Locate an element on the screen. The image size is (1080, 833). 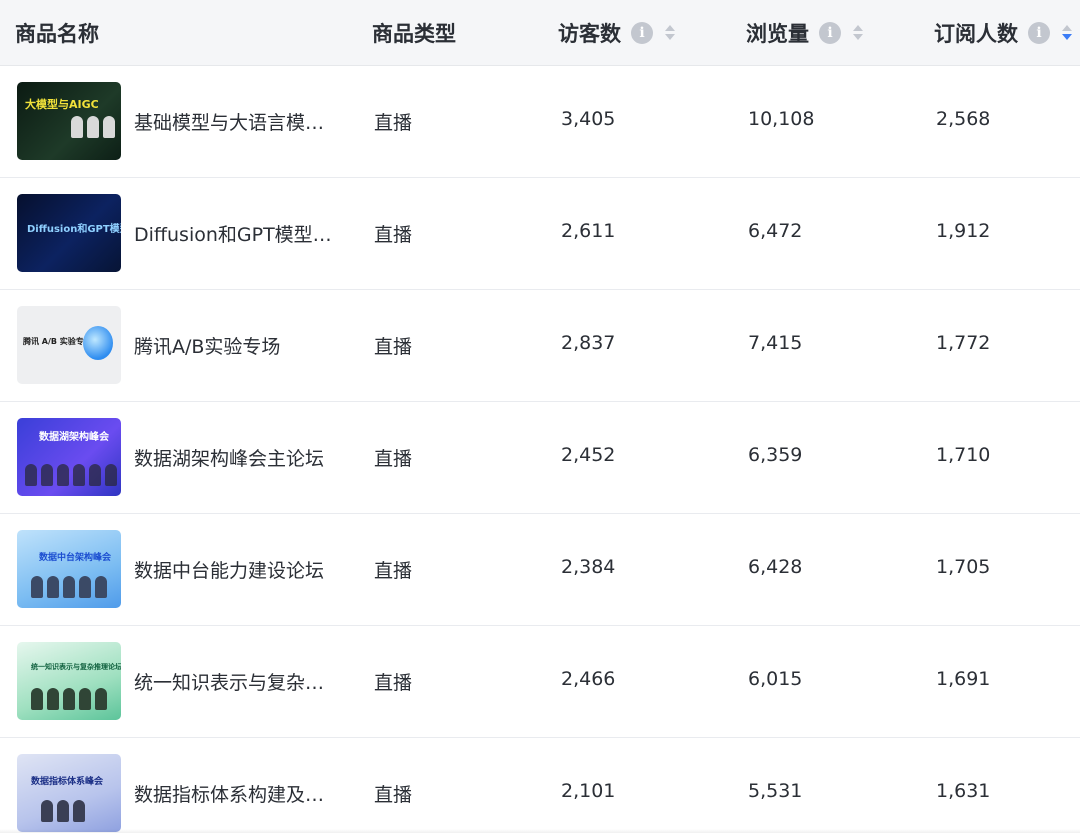
subscriber-count: 1,772 is located at coordinates (963, 343).